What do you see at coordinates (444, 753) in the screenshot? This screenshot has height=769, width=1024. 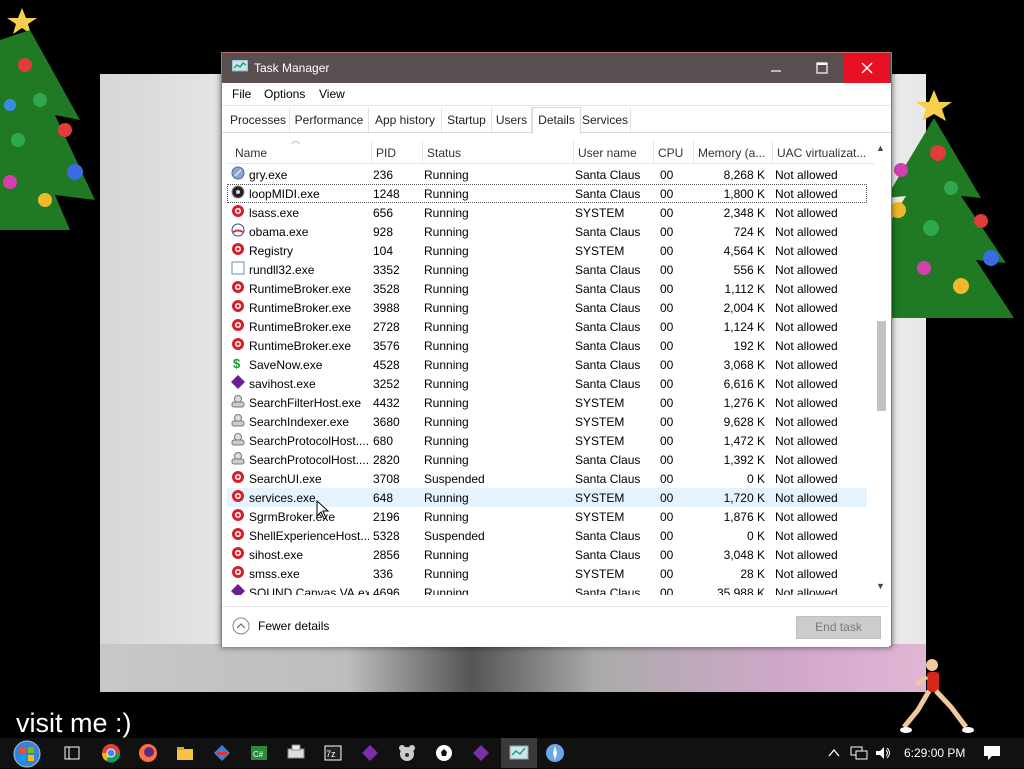 I see `soccer-ball-icon` at bounding box center [444, 753].